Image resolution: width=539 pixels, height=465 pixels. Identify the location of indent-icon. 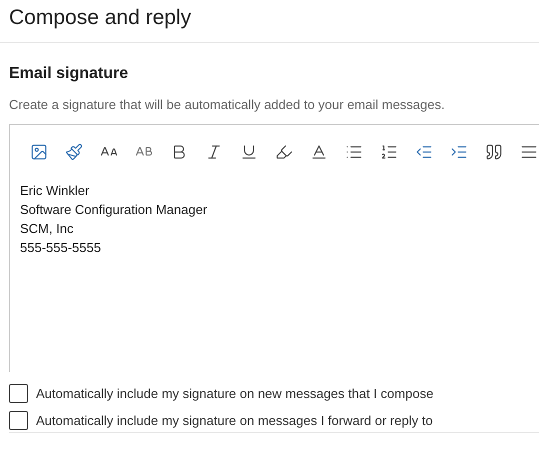
(459, 152).